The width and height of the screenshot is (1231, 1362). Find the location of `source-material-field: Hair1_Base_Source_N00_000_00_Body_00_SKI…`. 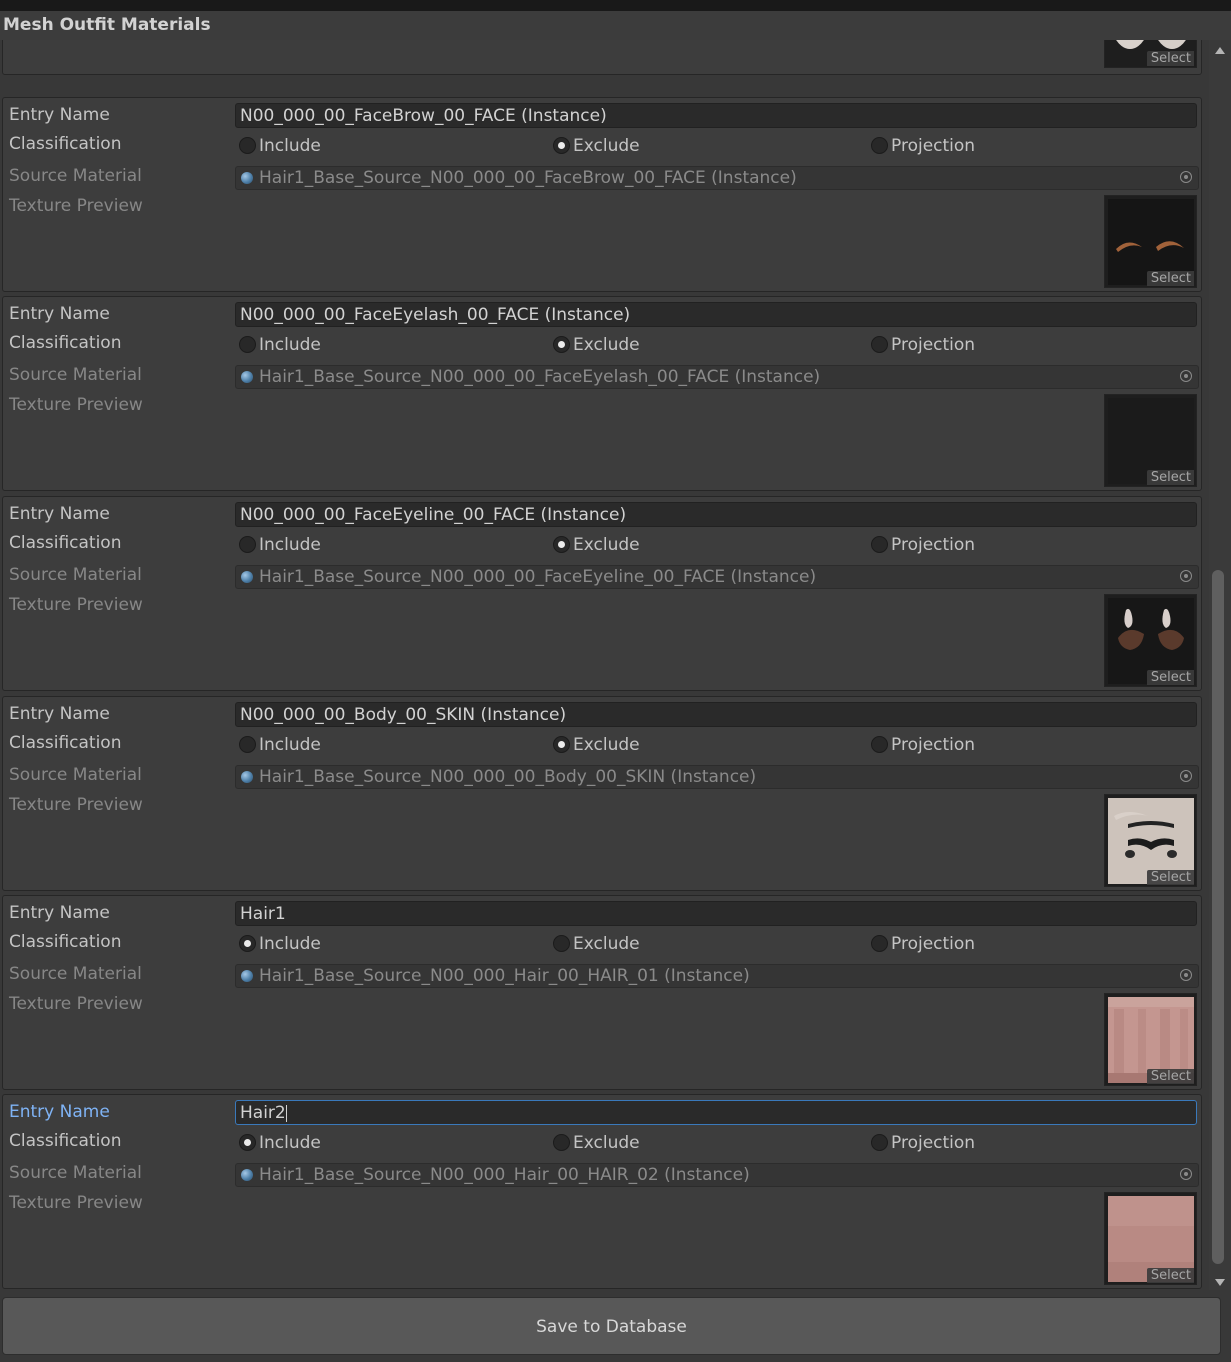

source-material-field: Hair1_Base_Source_N00_000_00_Body_00_SKI… is located at coordinates (717, 777).